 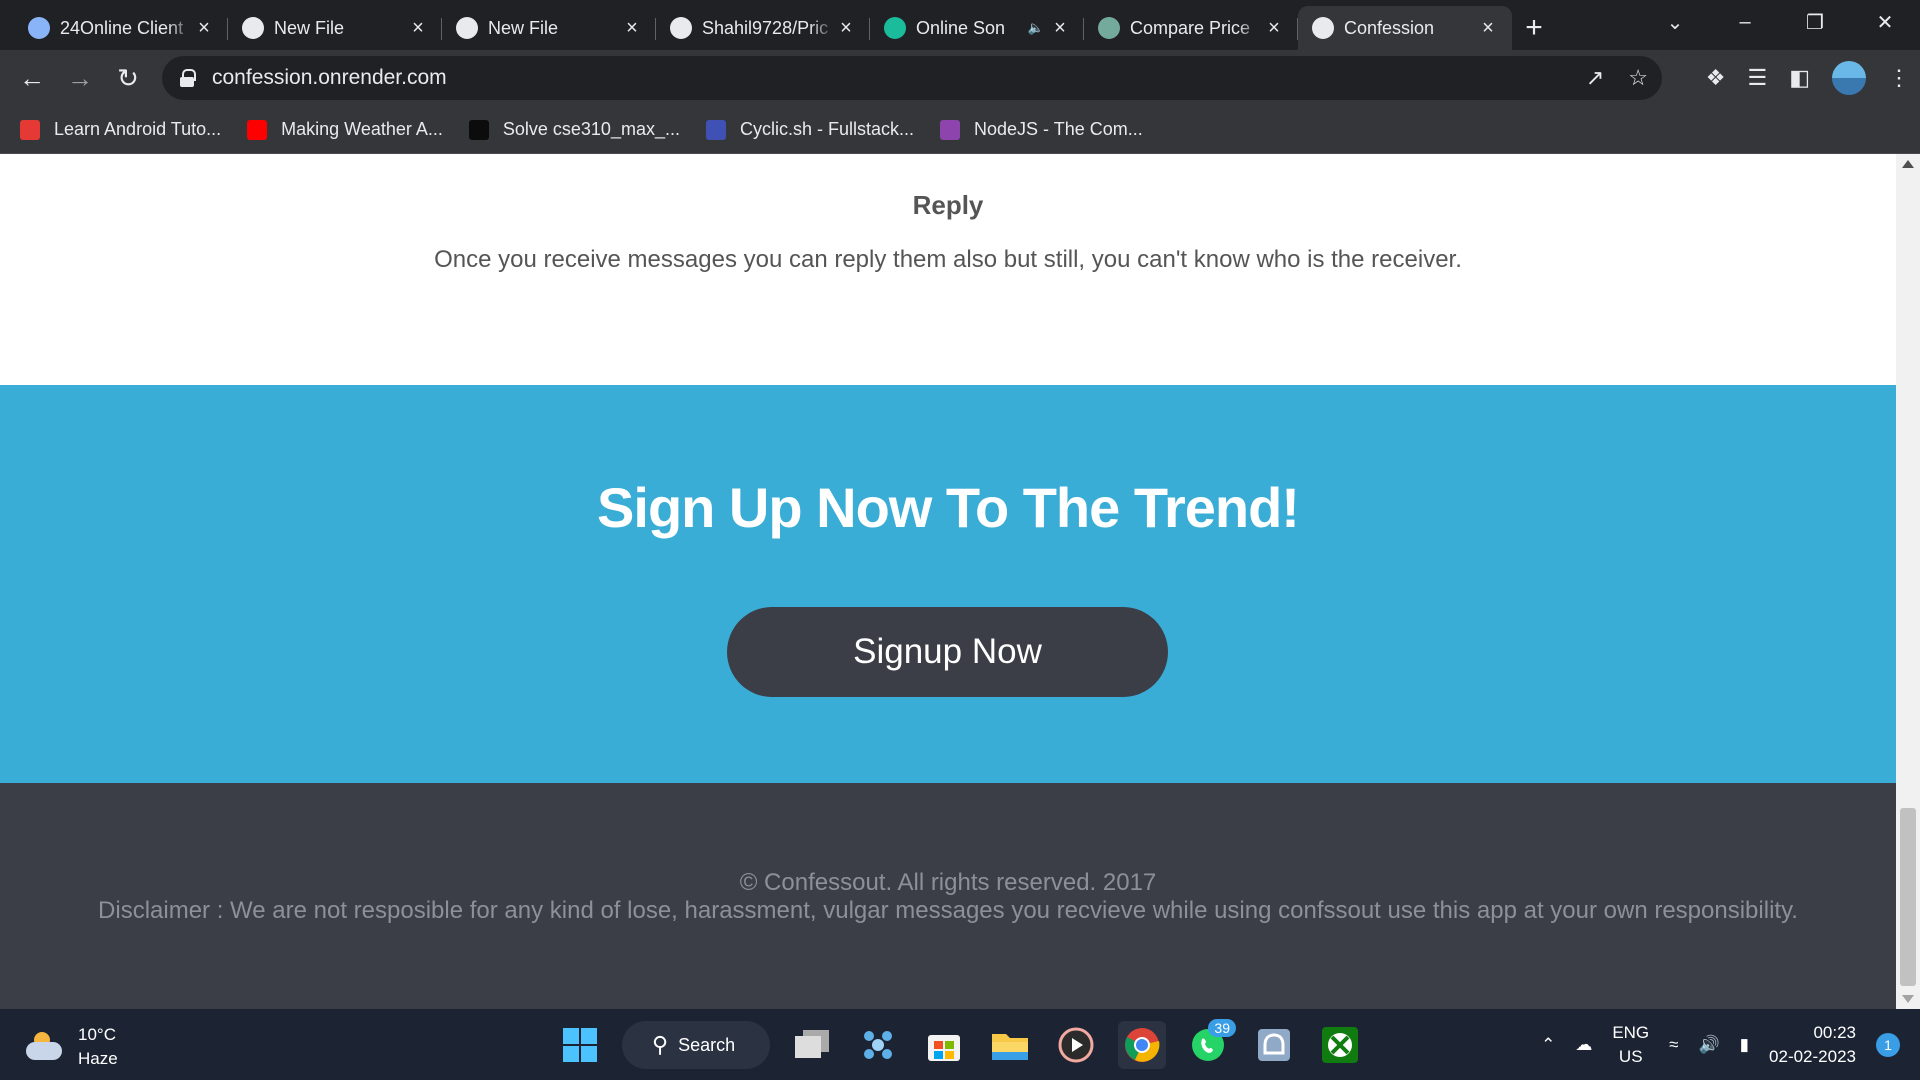 I want to click on tab-title: Compare Price, so click(x=1190, y=27).